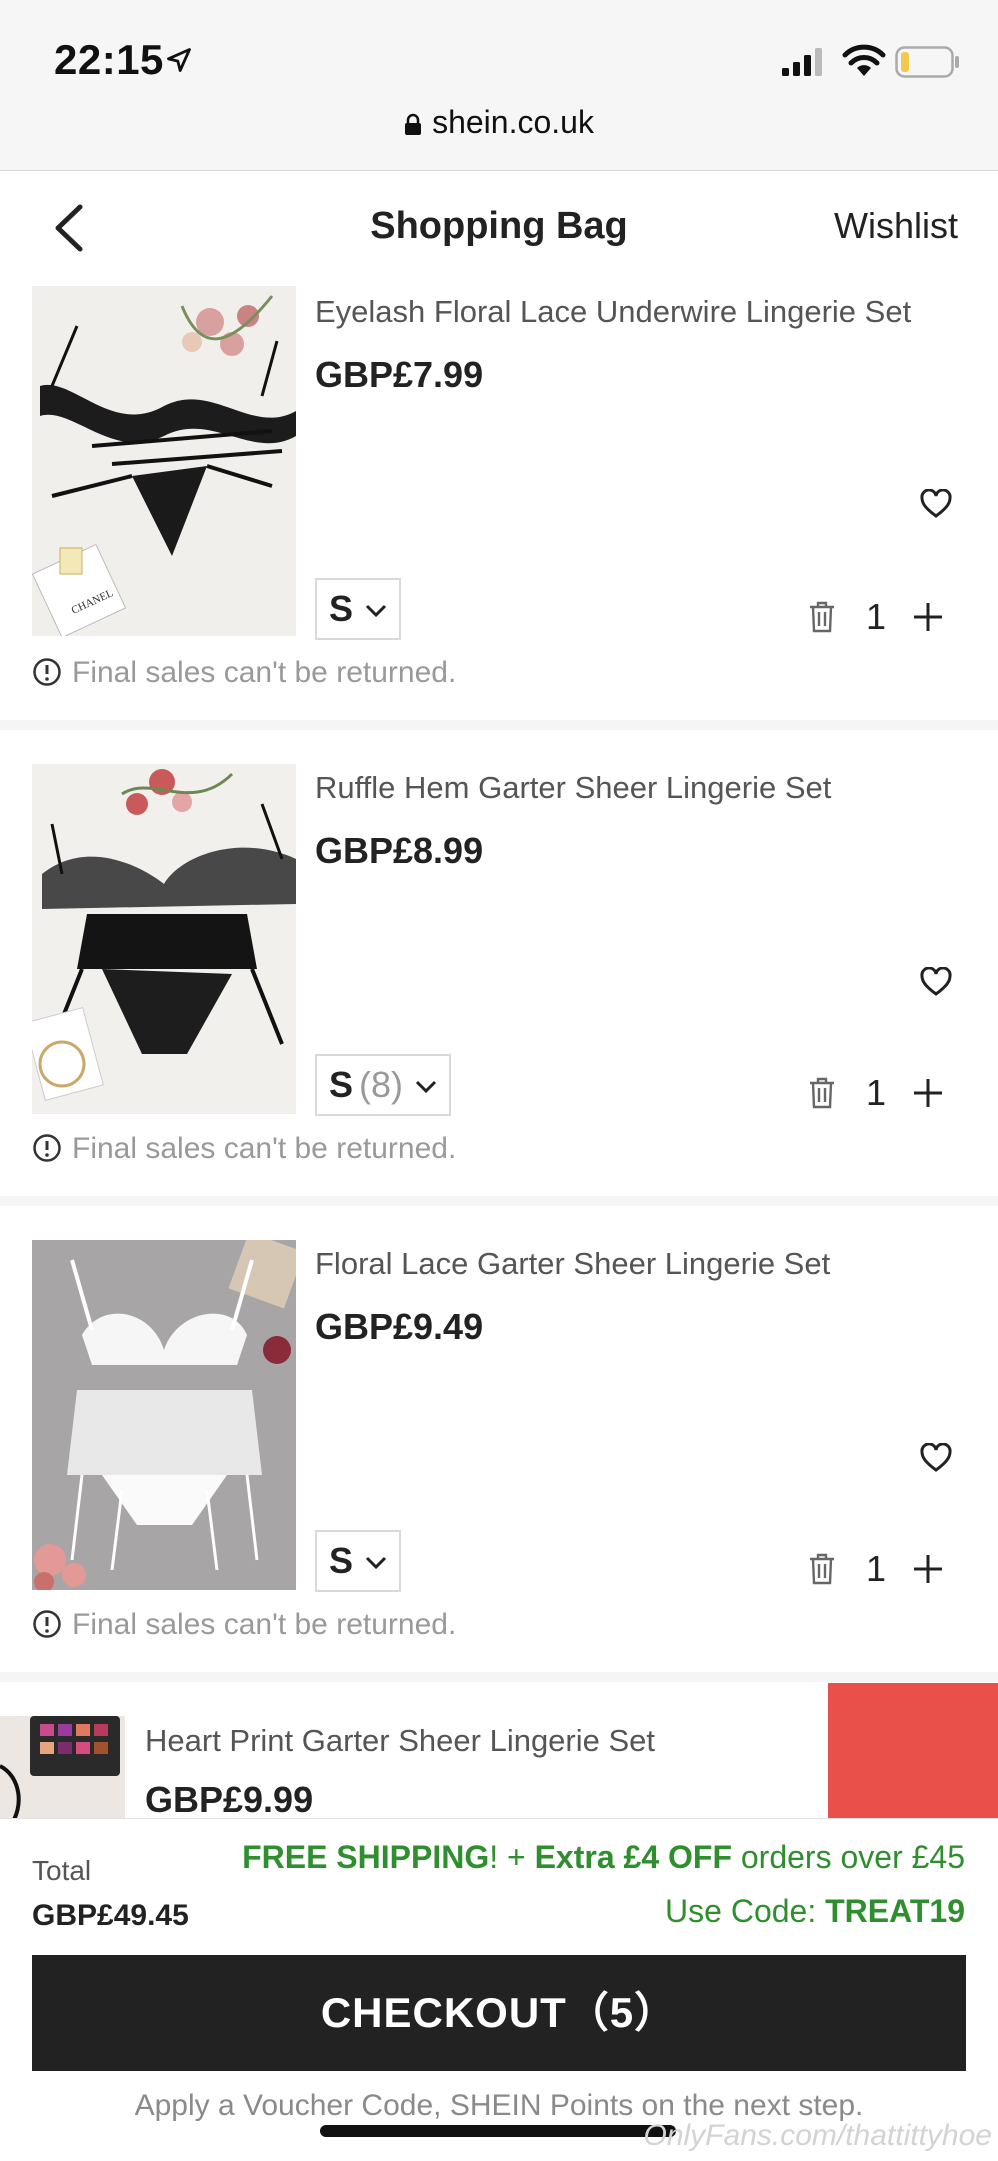 The height and width of the screenshot is (2161, 998). Describe the element at coordinates (164, 461) in the screenshot. I see `product-image: CHANEL` at that location.